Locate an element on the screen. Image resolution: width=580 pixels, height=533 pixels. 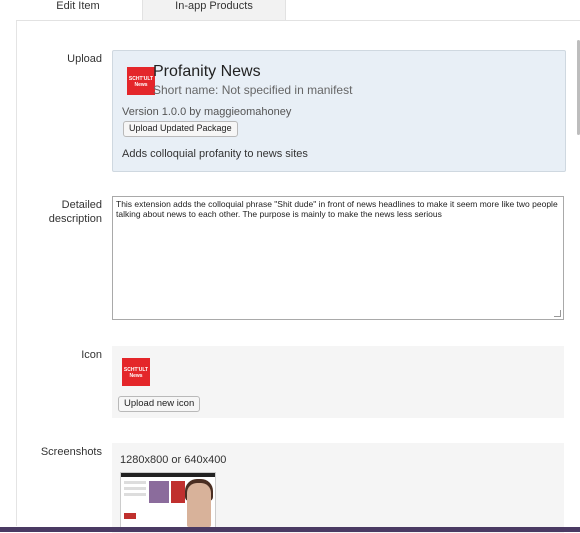
screenshot-thumbnail is located at coordinates (168, 501).